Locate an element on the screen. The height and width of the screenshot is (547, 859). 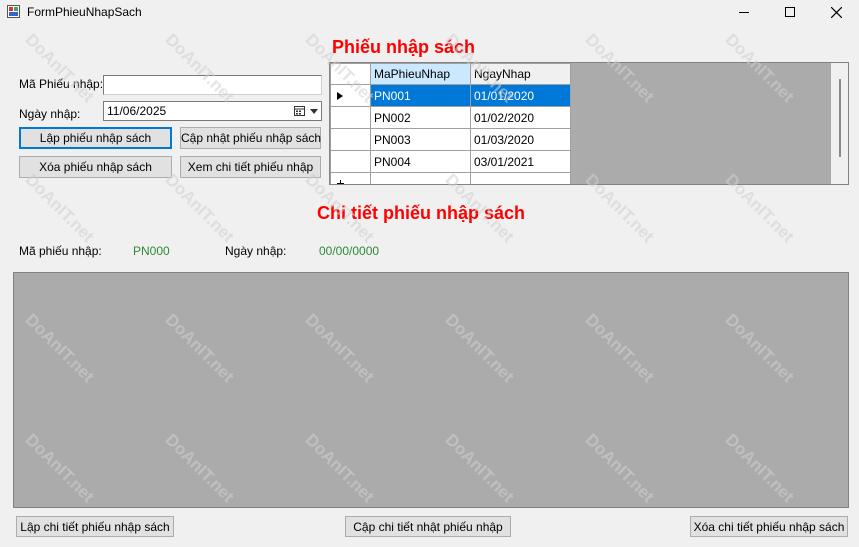
detail-ngay-nhap-value: 00/00/0000 is located at coordinates (349, 251).